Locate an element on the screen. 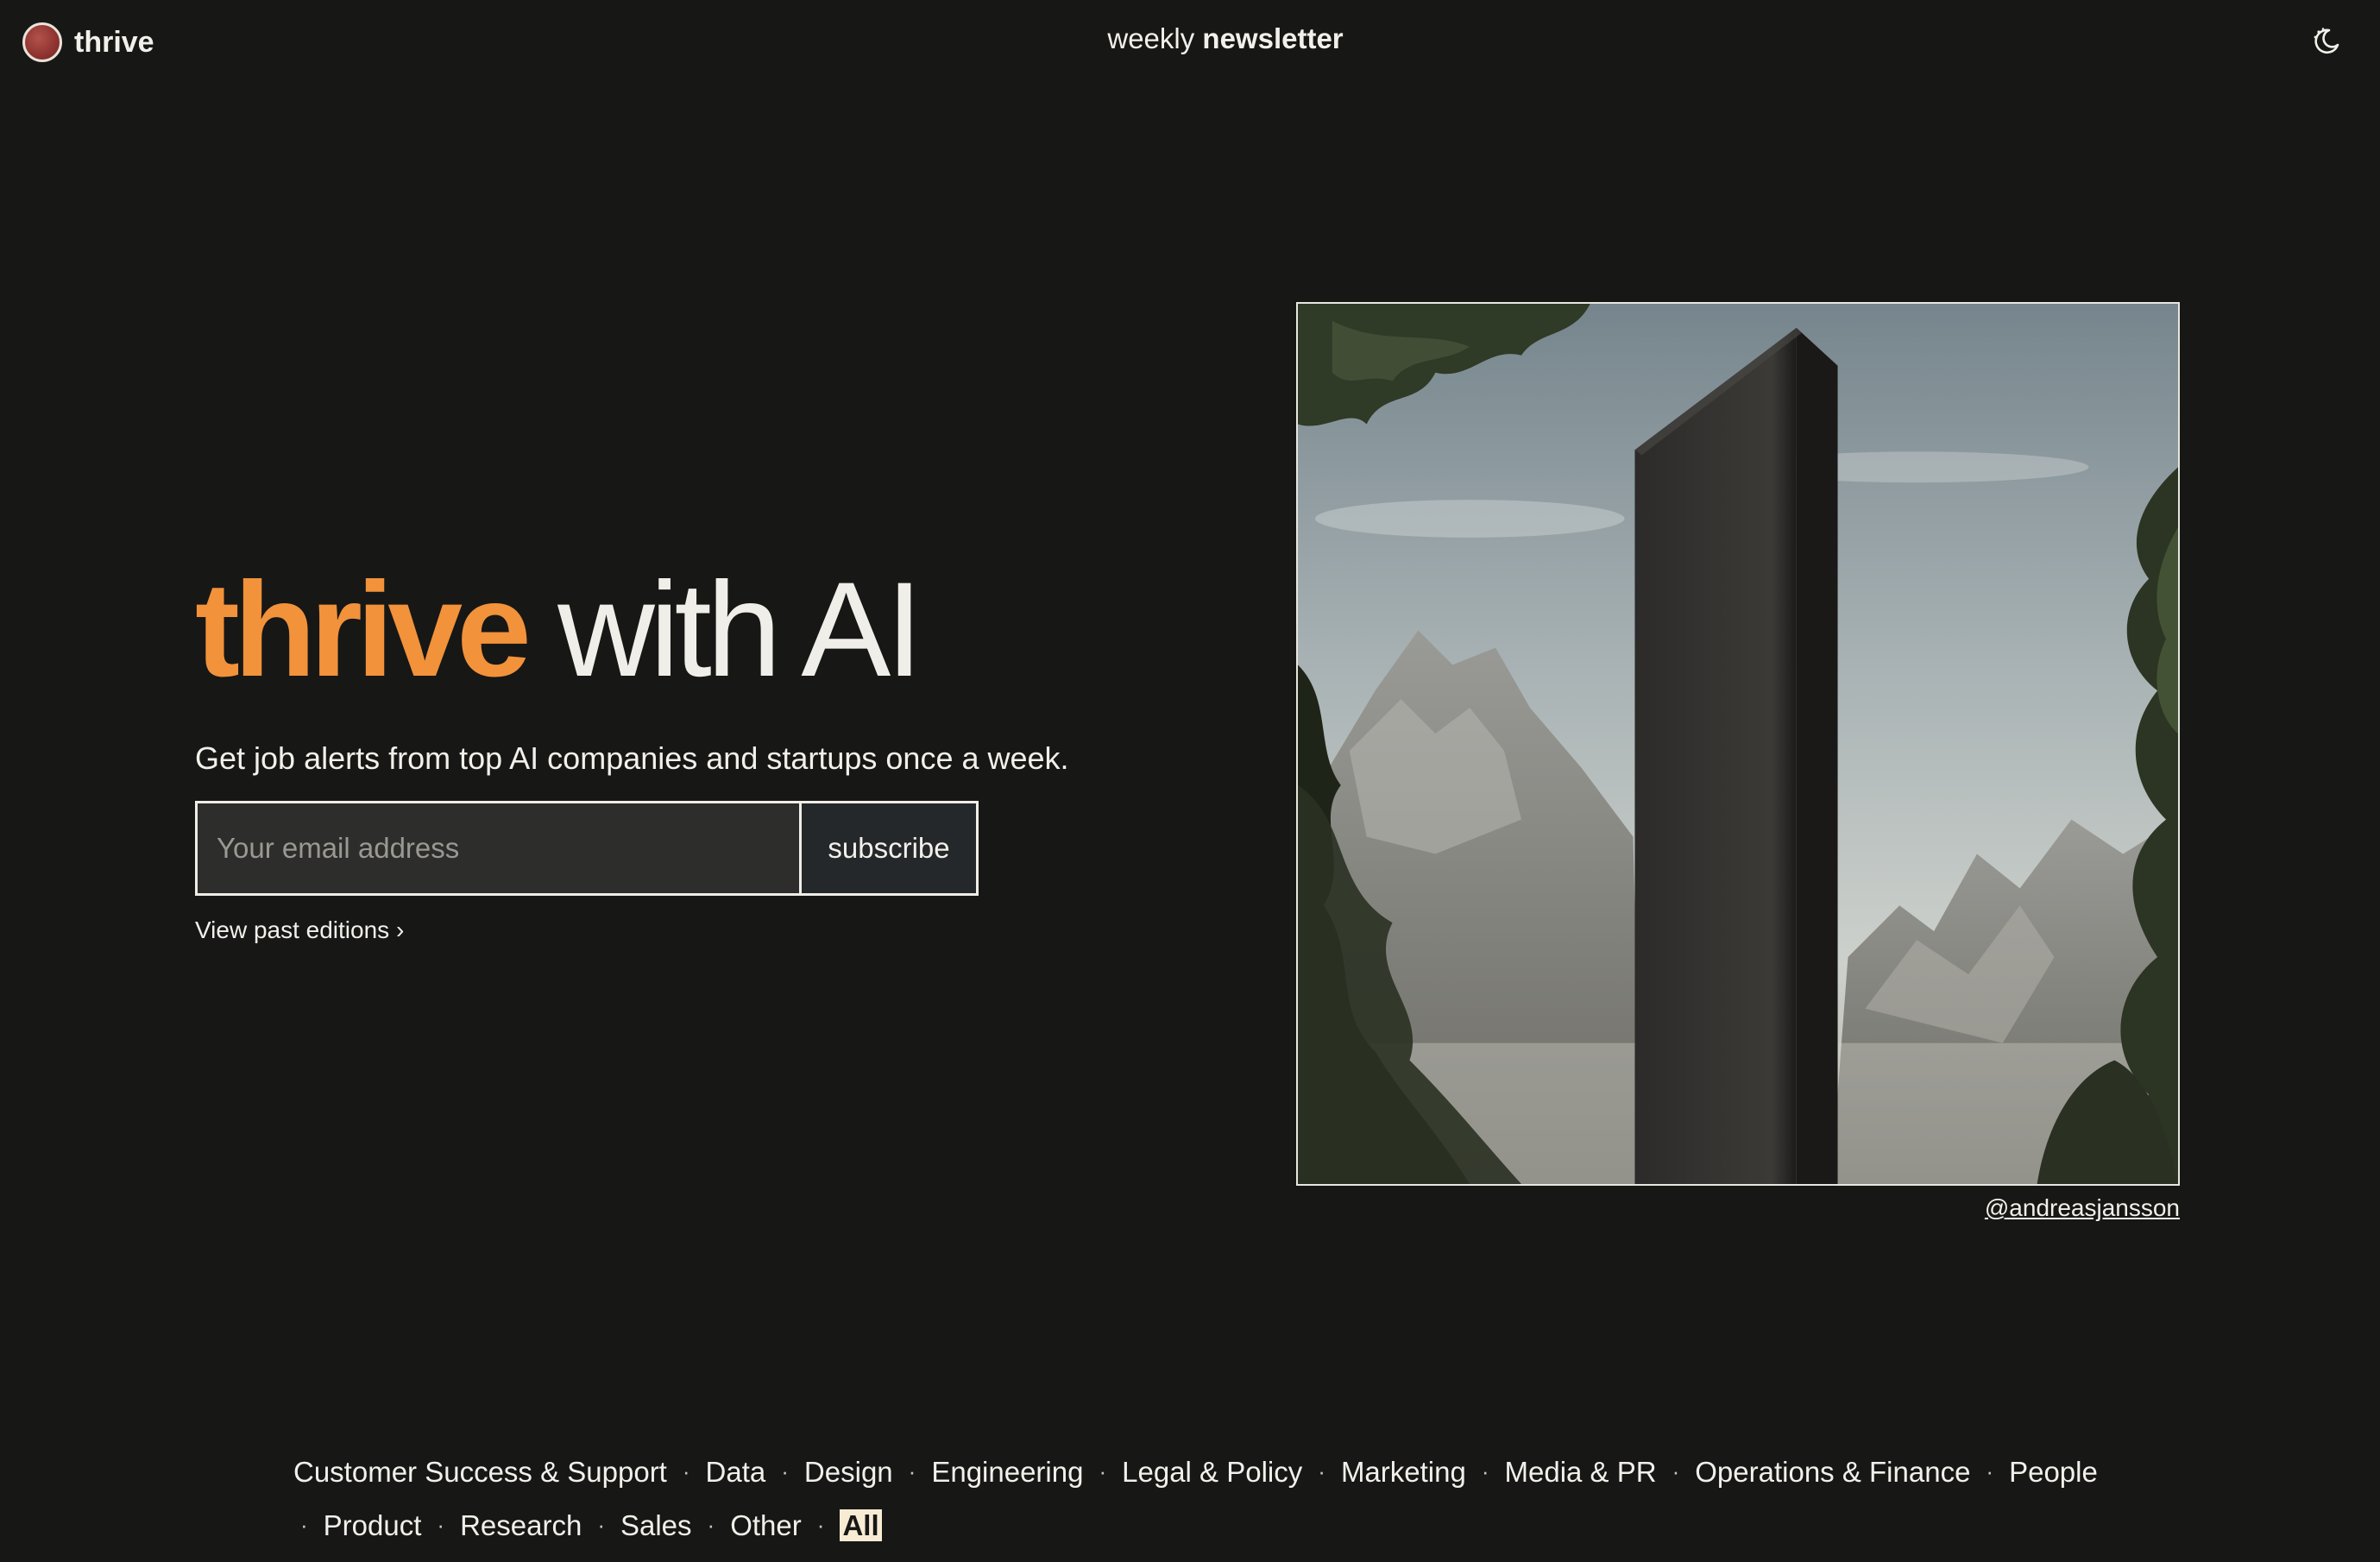 The width and height of the screenshot is (2380, 1562). category-engineering: Engineering is located at coordinates (1007, 1472).